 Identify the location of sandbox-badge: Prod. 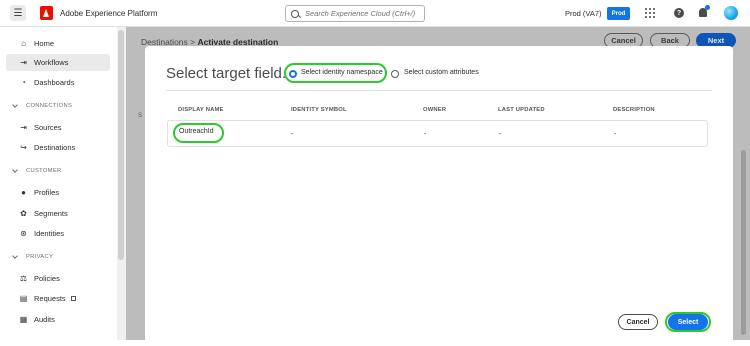
(618, 13).